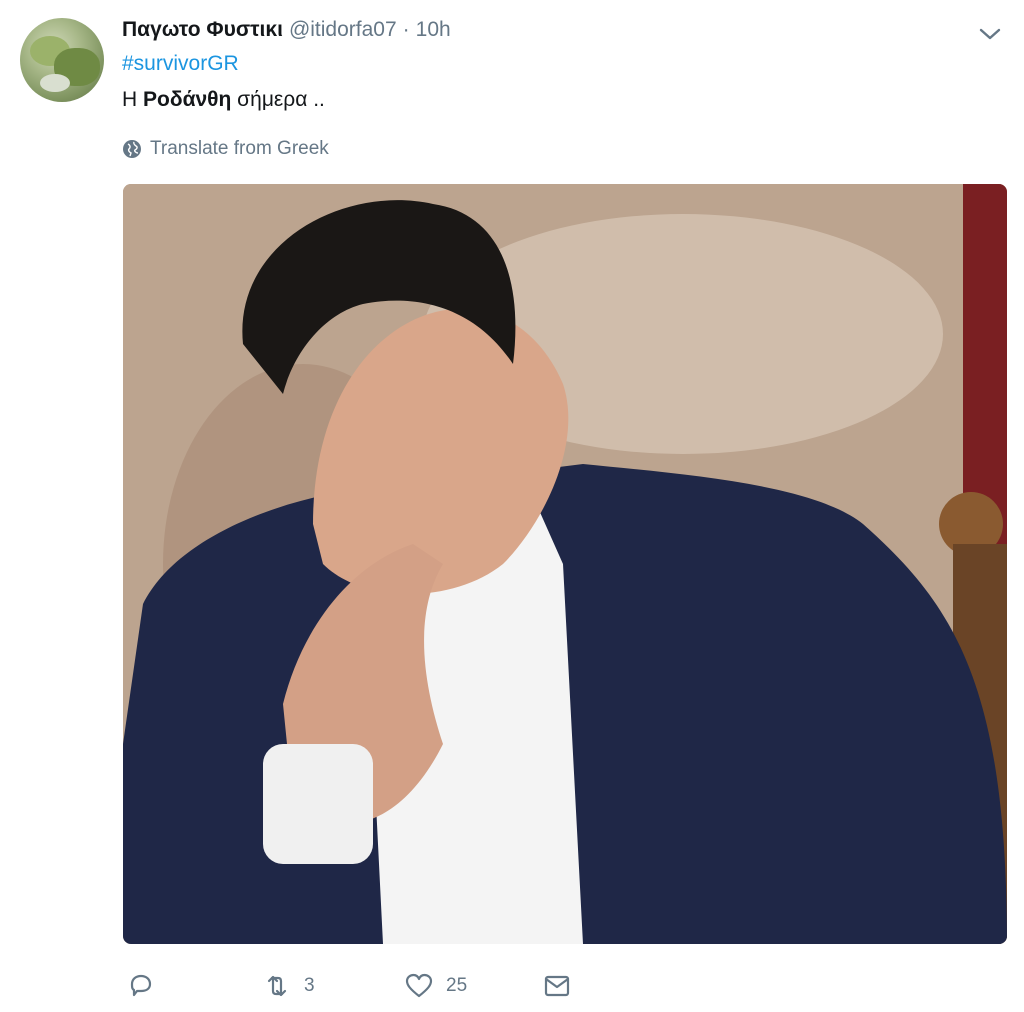 The image size is (1024, 1012). Describe the element at coordinates (288, 986) in the screenshot. I see `retweet-button: 3` at that location.